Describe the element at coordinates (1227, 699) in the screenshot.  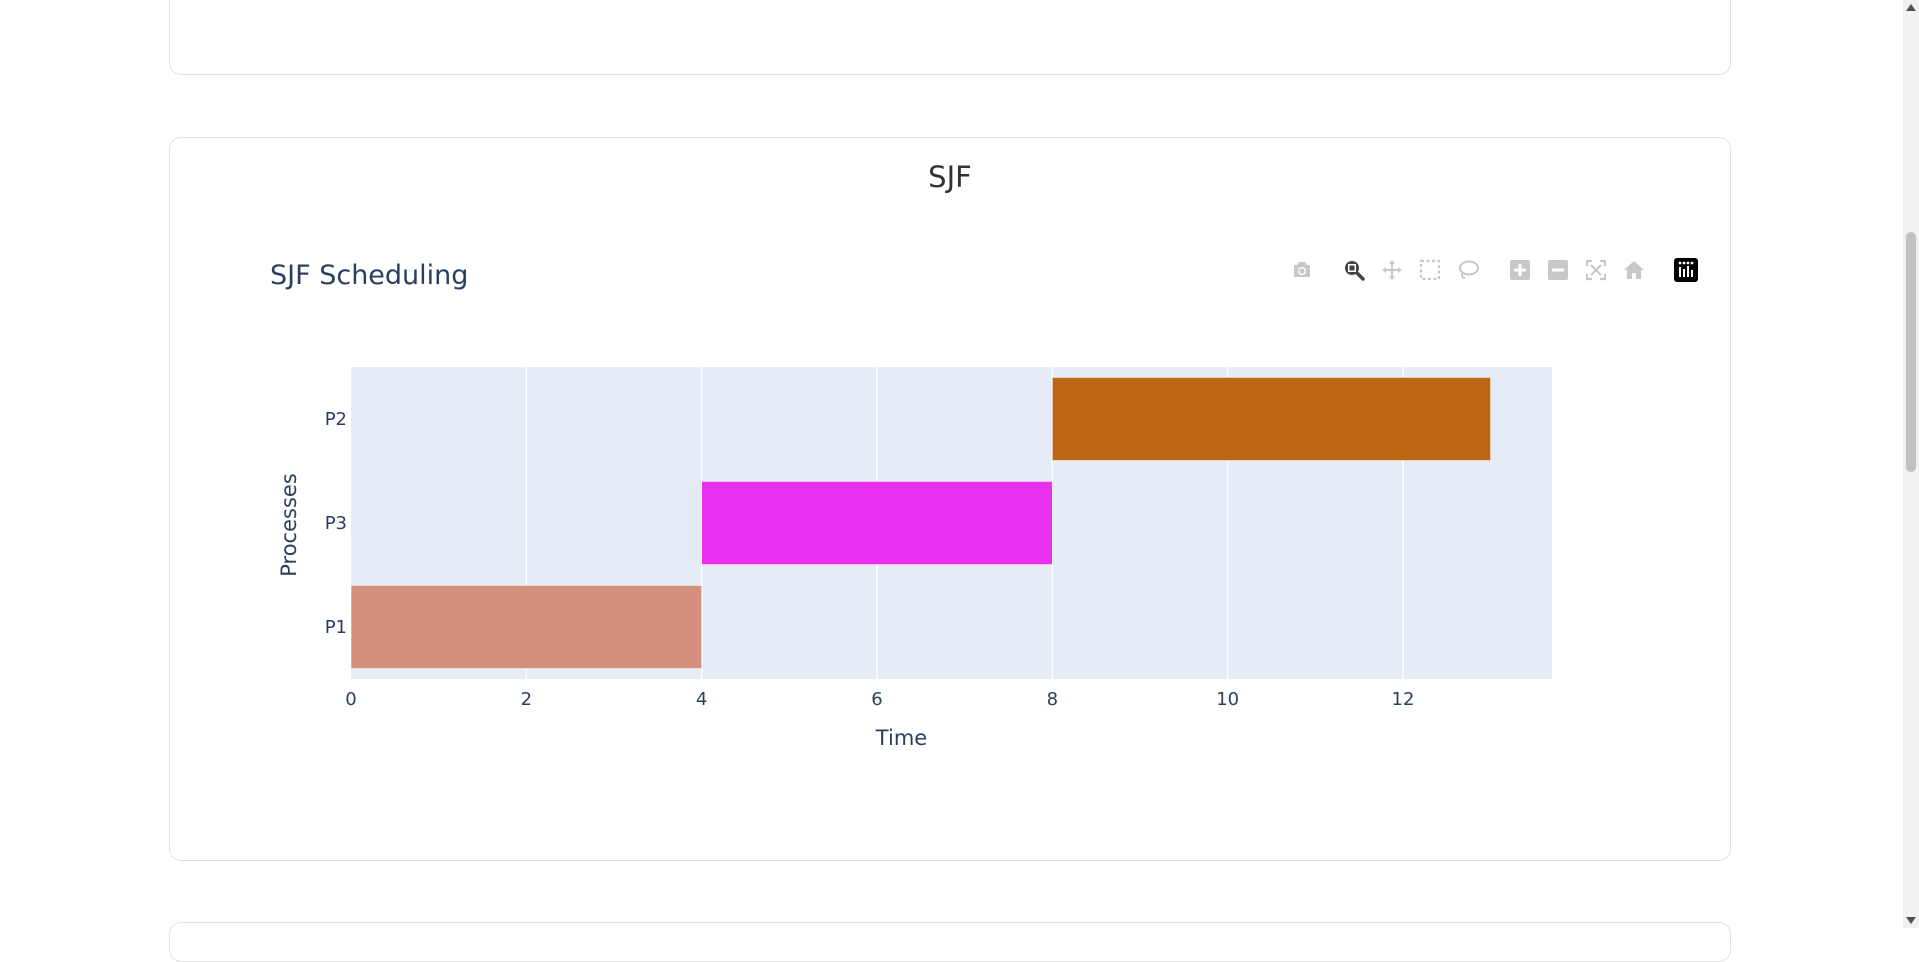
I see `x-tick-label: 10` at that location.